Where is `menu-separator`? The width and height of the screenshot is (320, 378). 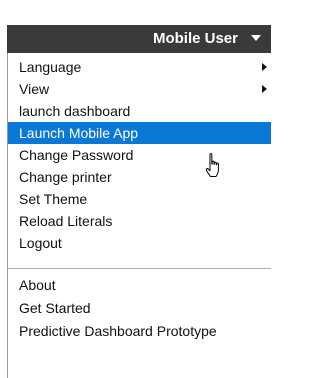 menu-separator is located at coordinates (139, 268).